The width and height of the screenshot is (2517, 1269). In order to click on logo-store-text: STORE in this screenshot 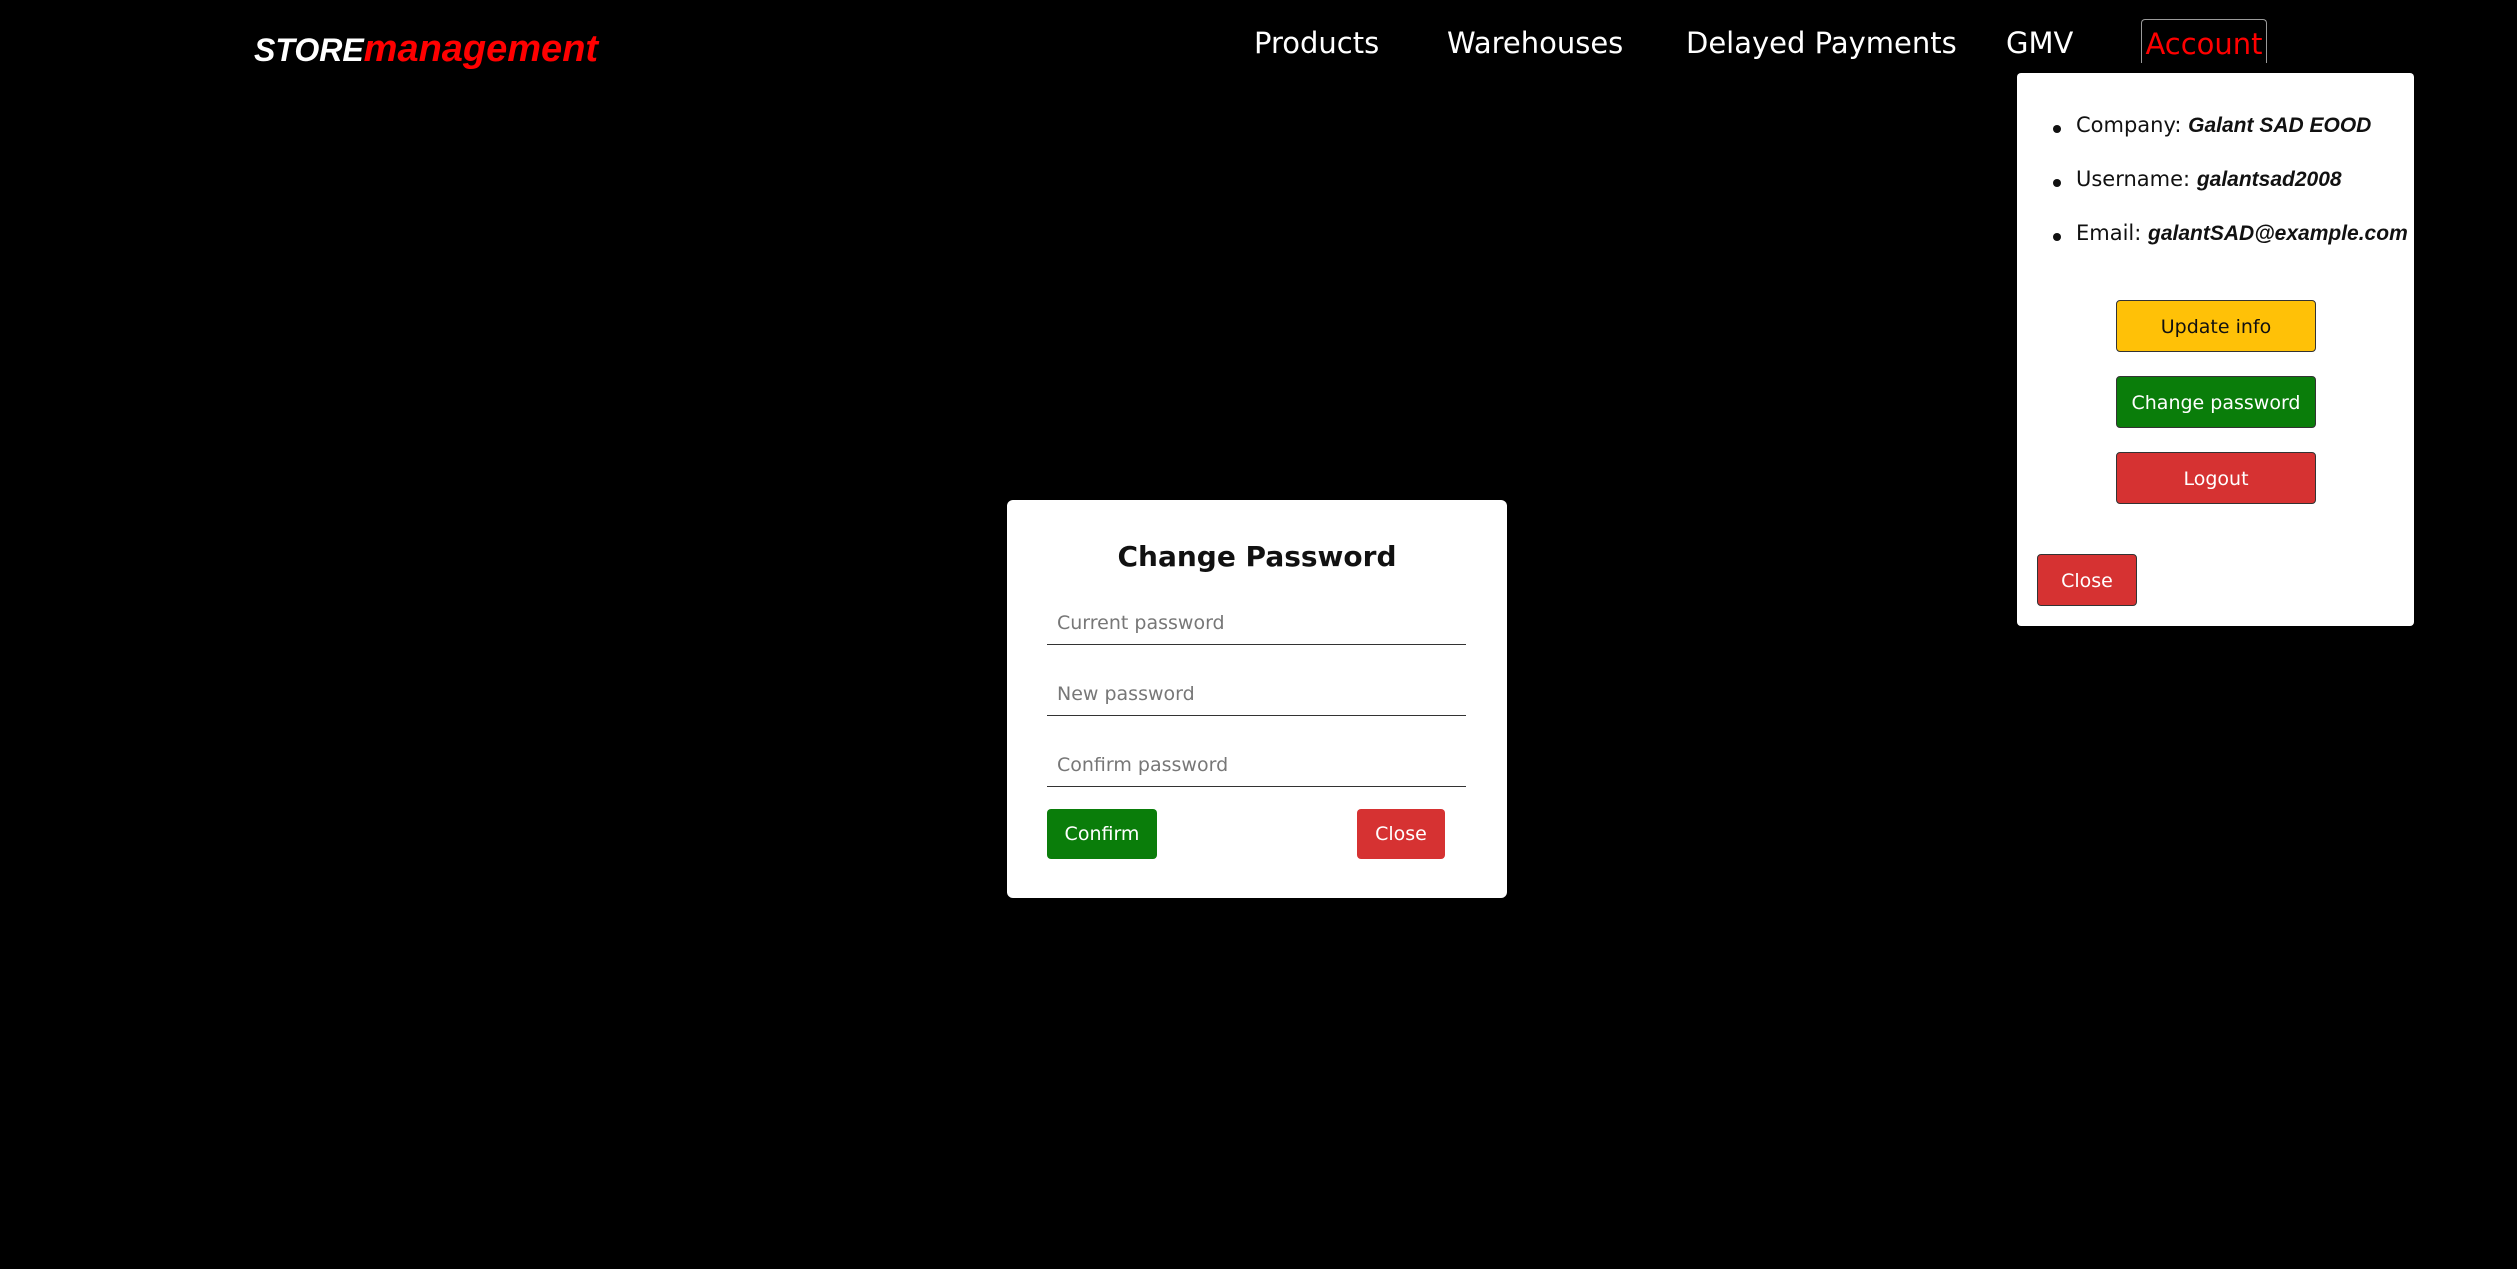, I will do `click(309, 50)`.